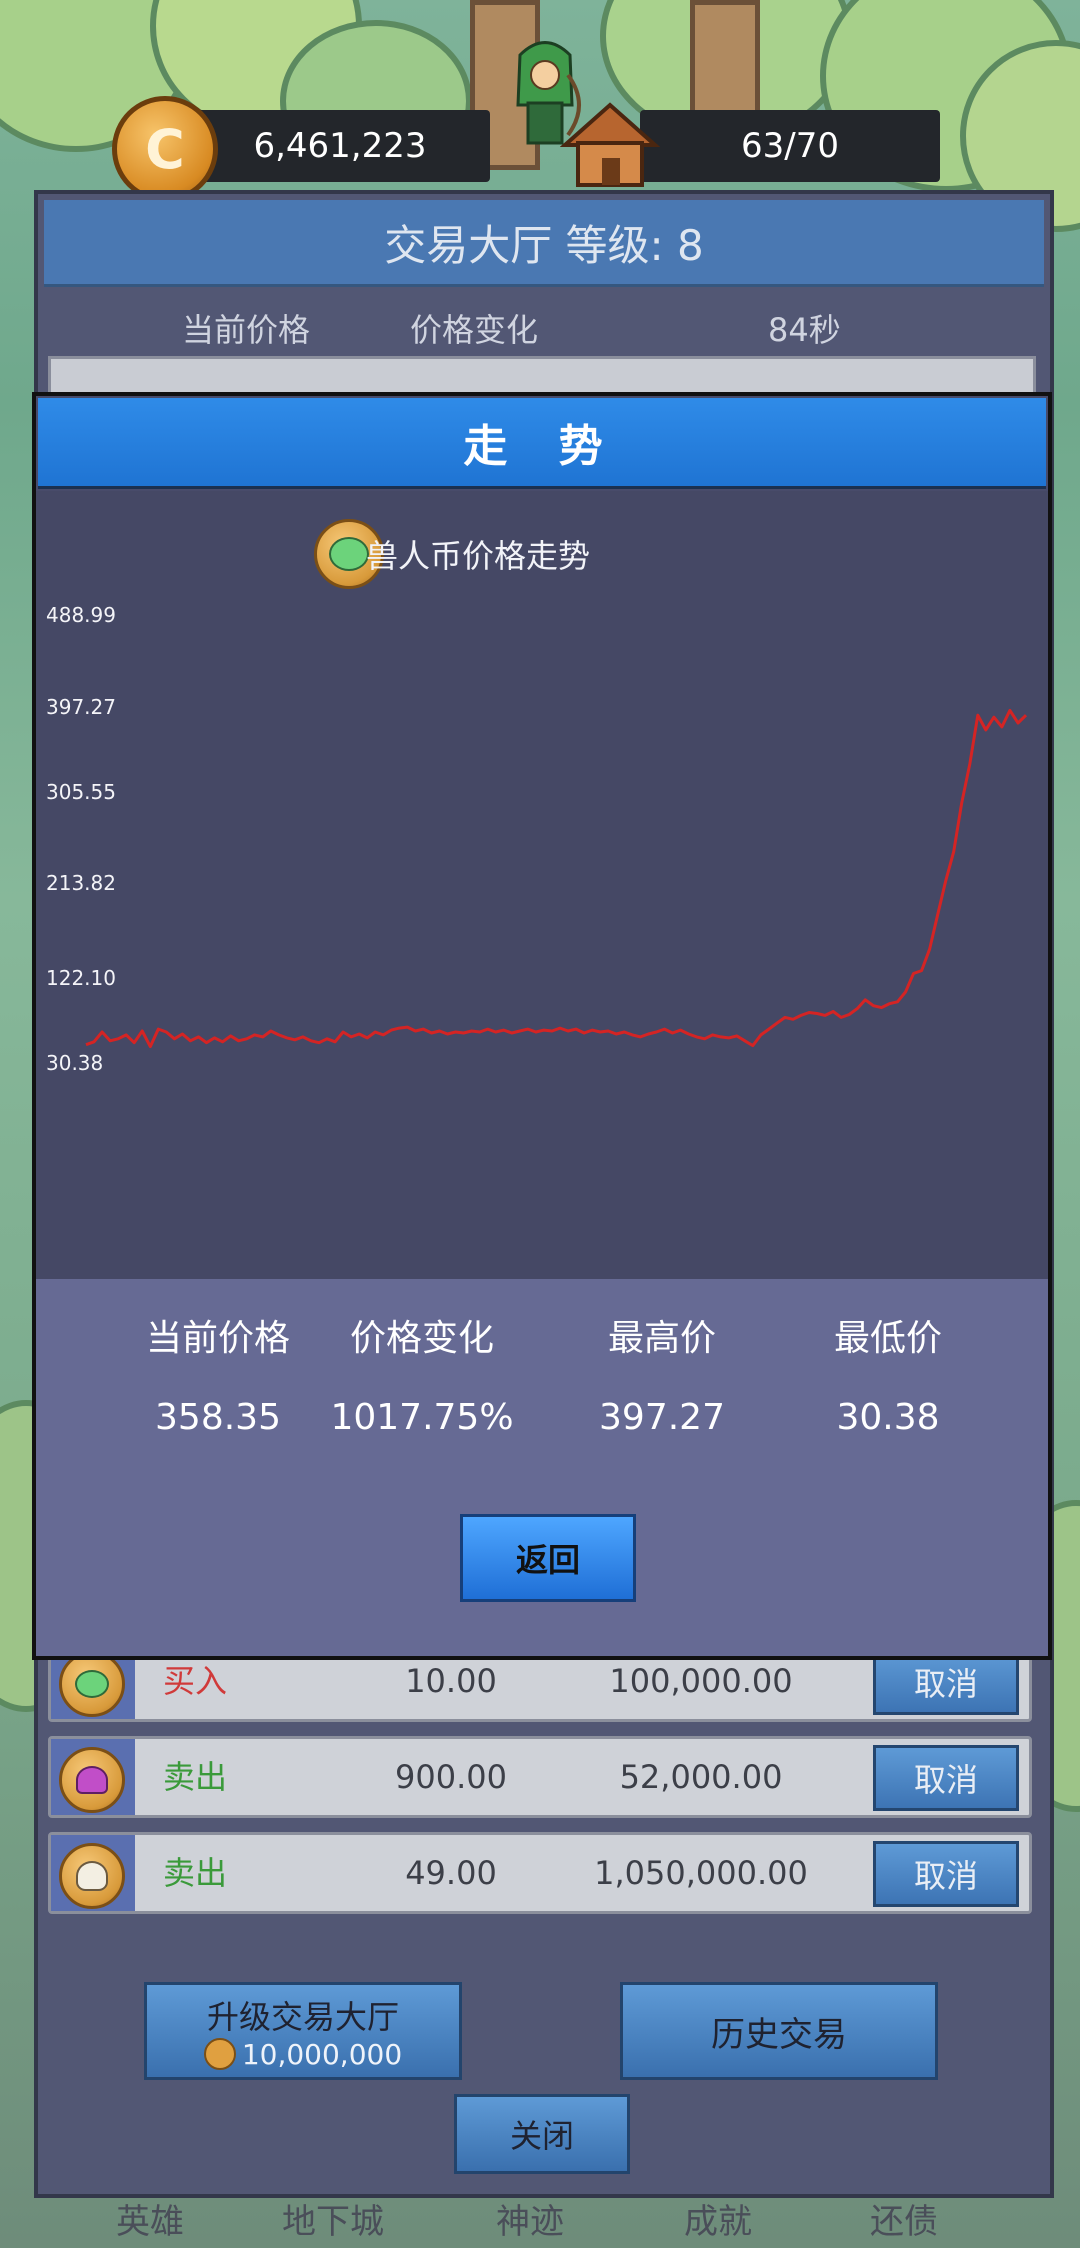 This screenshot has height=2248, width=1080. What do you see at coordinates (610, 144) in the screenshot?
I see `hut-icon` at bounding box center [610, 144].